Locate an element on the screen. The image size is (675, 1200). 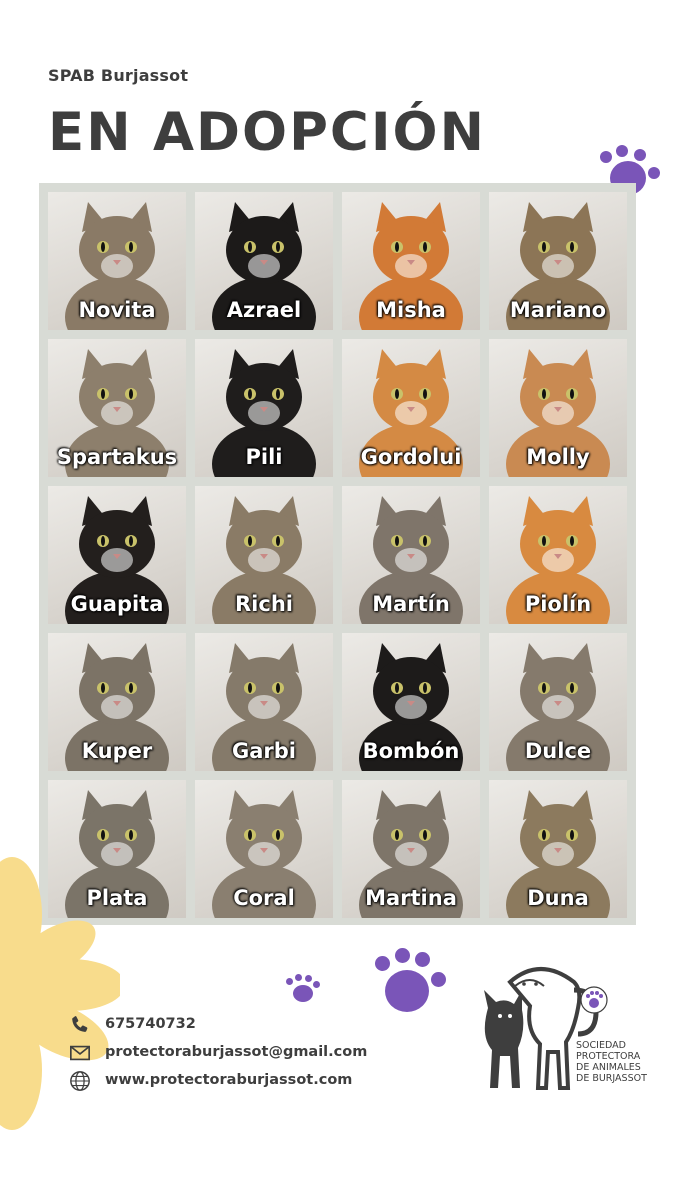
cat-card: Molly is located at coordinates (558, 408).